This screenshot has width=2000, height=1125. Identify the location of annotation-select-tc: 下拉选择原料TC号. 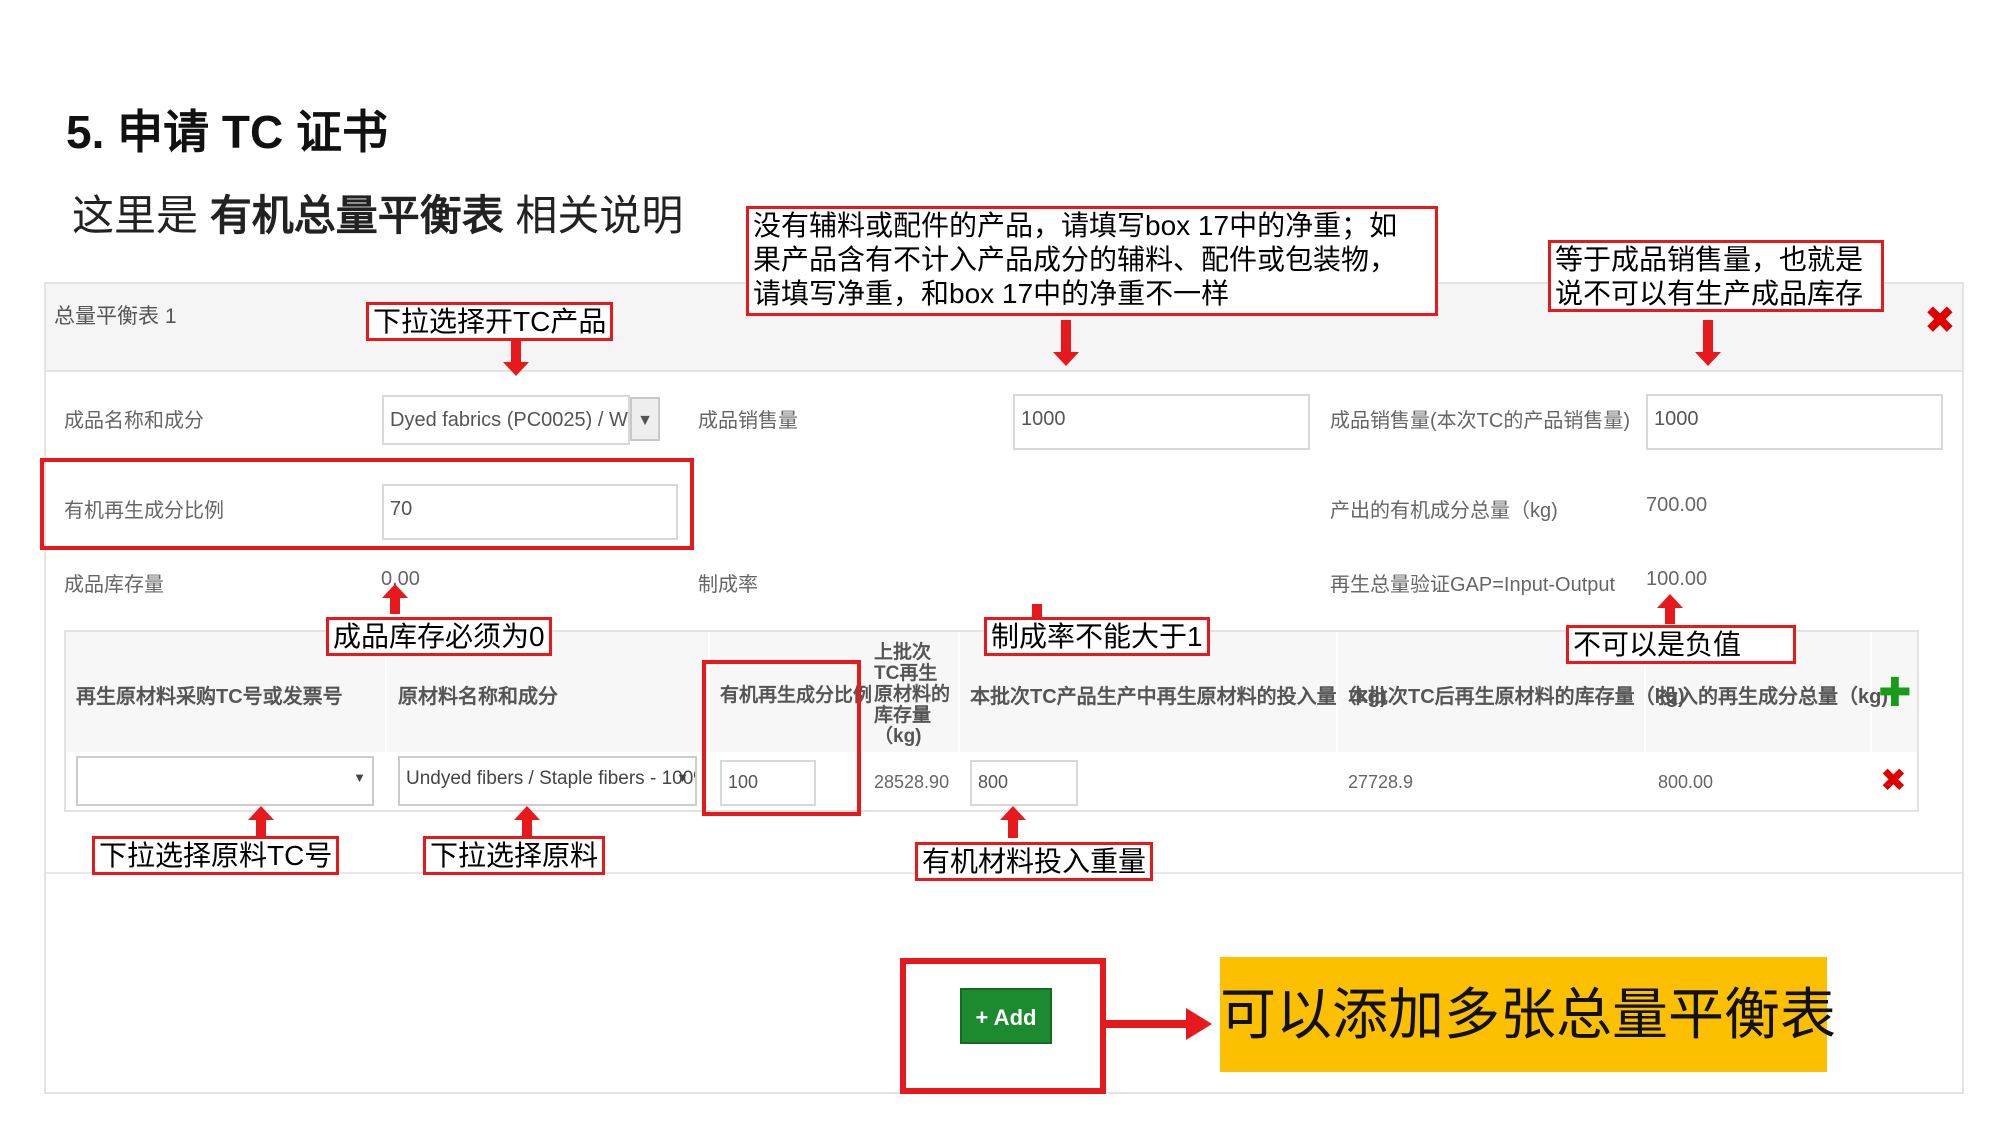
(216, 855).